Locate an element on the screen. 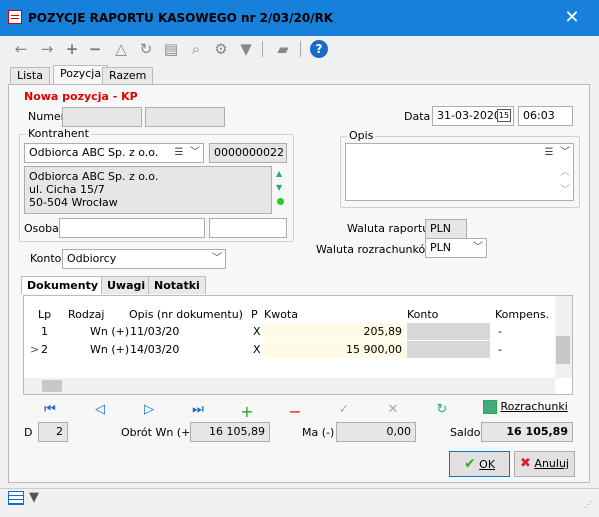  waluta-raportu-field: PLN is located at coordinates (446, 229).